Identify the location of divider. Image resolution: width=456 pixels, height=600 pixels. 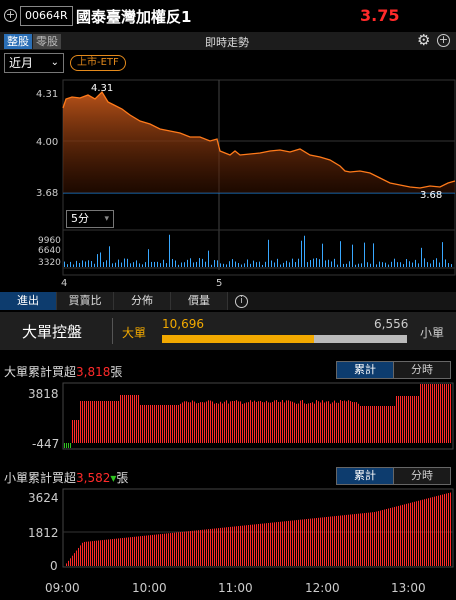
(112, 331).